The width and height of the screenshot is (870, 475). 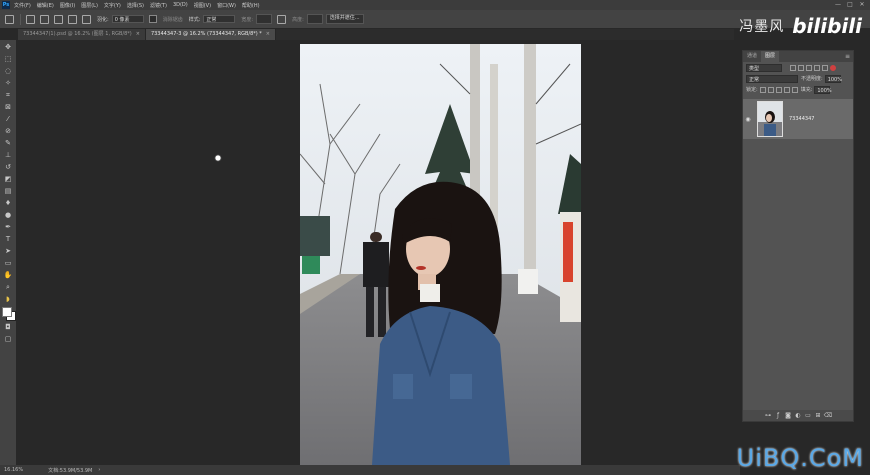 I want to click on subtract-selection-icon, so click(x=72, y=19).